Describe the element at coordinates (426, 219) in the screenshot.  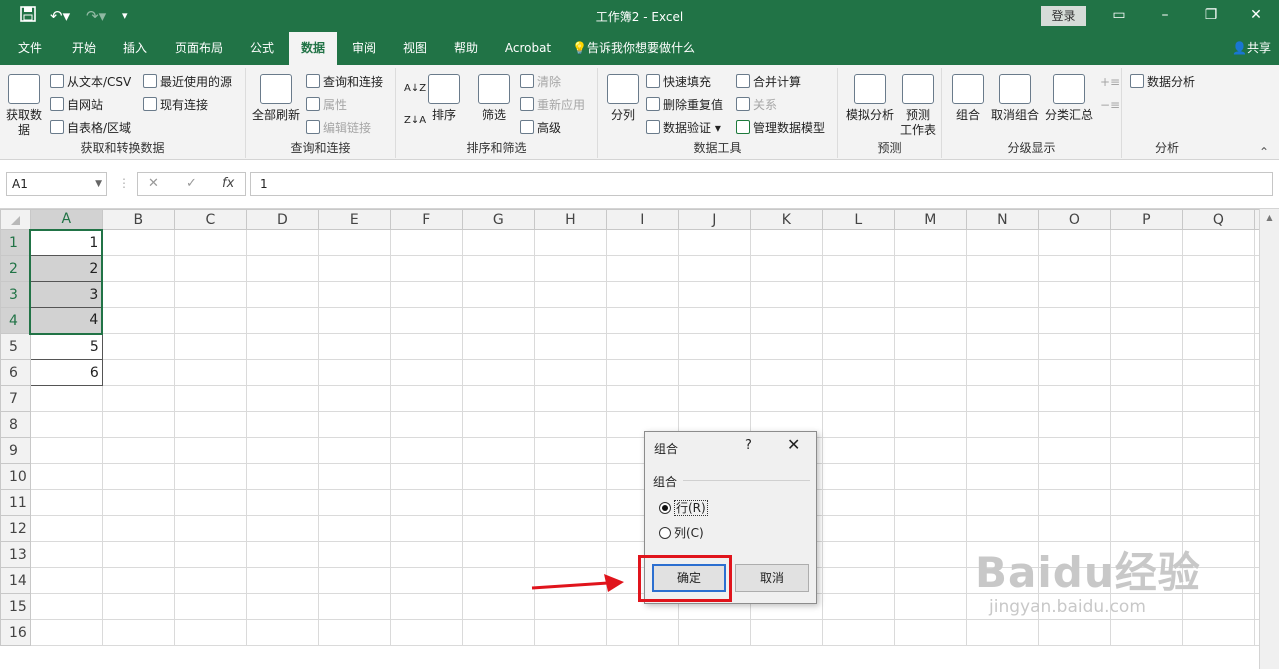
I see `column-header-f: F` at that location.